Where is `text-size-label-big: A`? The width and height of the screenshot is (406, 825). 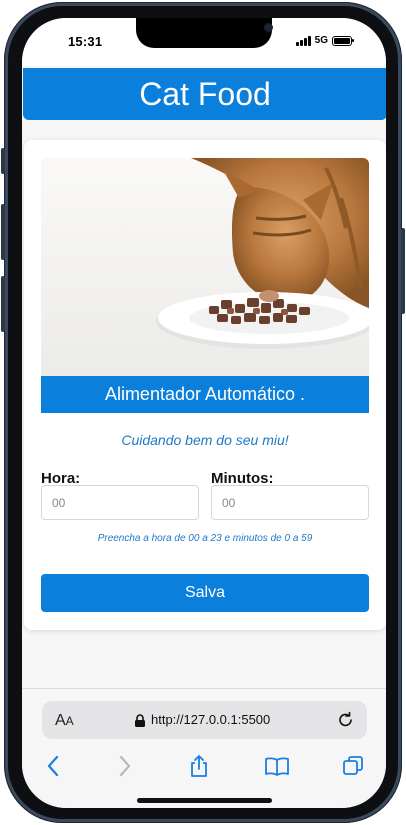 text-size-label-big: A is located at coordinates (60, 720).